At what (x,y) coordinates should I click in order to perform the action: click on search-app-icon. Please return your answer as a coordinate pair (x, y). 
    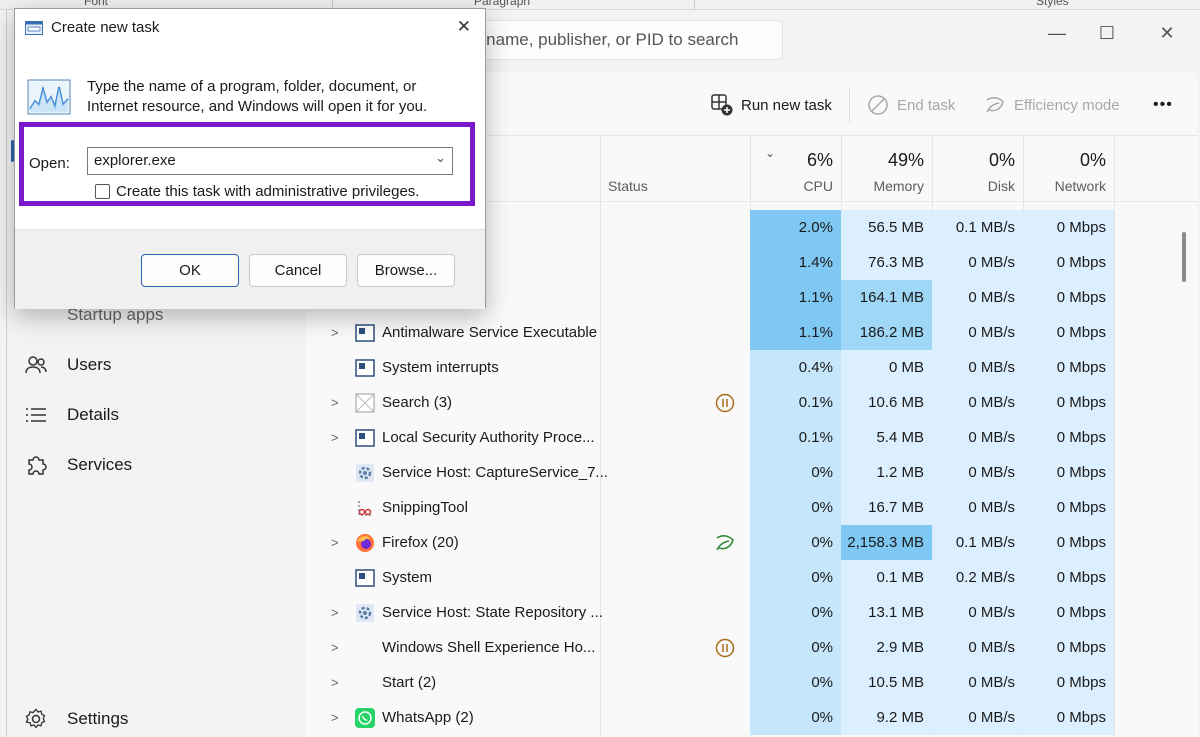
    Looking at the image, I should click on (365, 403).